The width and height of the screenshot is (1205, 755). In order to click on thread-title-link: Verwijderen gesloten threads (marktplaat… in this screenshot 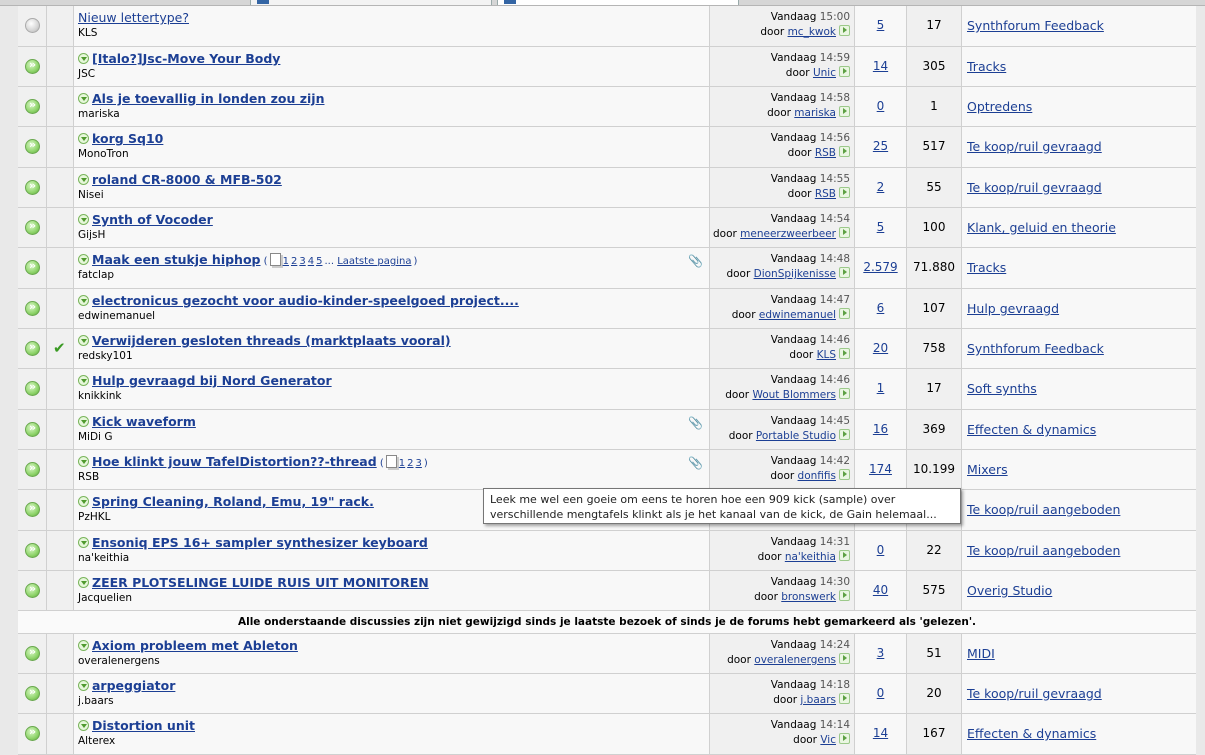, I will do `click(271, 340)`.